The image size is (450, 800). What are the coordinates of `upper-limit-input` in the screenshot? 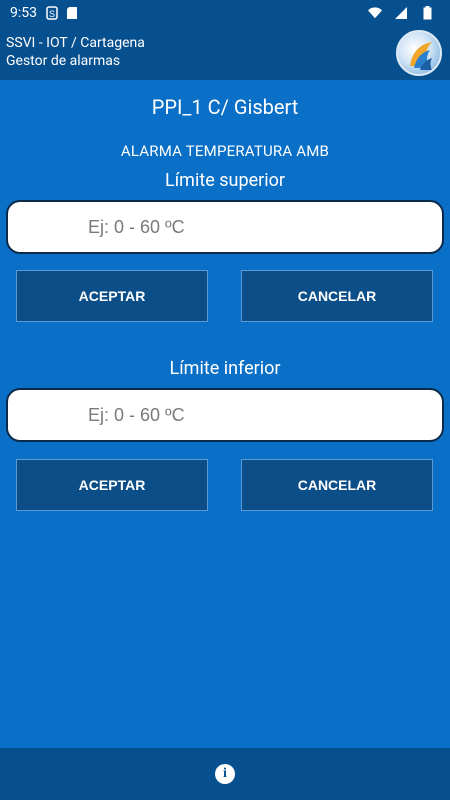 It's located at (265, 227).